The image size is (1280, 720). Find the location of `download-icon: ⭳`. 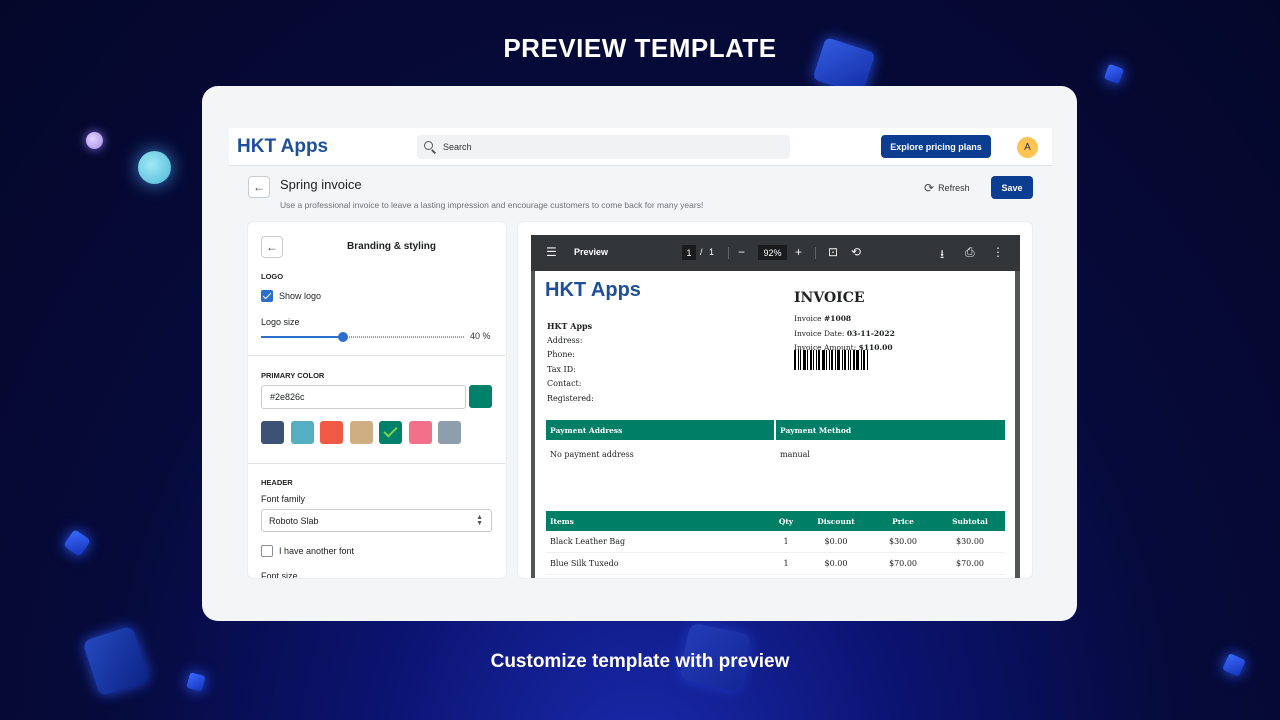

download-icon: ⭳ is located at coordinates (942, 255).